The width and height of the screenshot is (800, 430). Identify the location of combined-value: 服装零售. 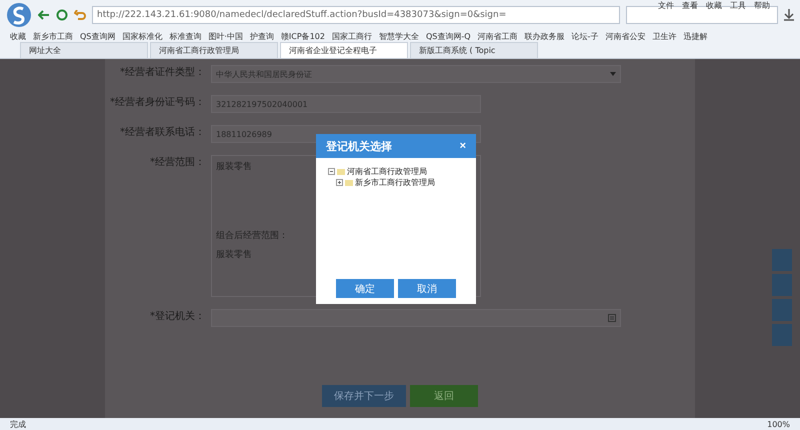
(234, 254).